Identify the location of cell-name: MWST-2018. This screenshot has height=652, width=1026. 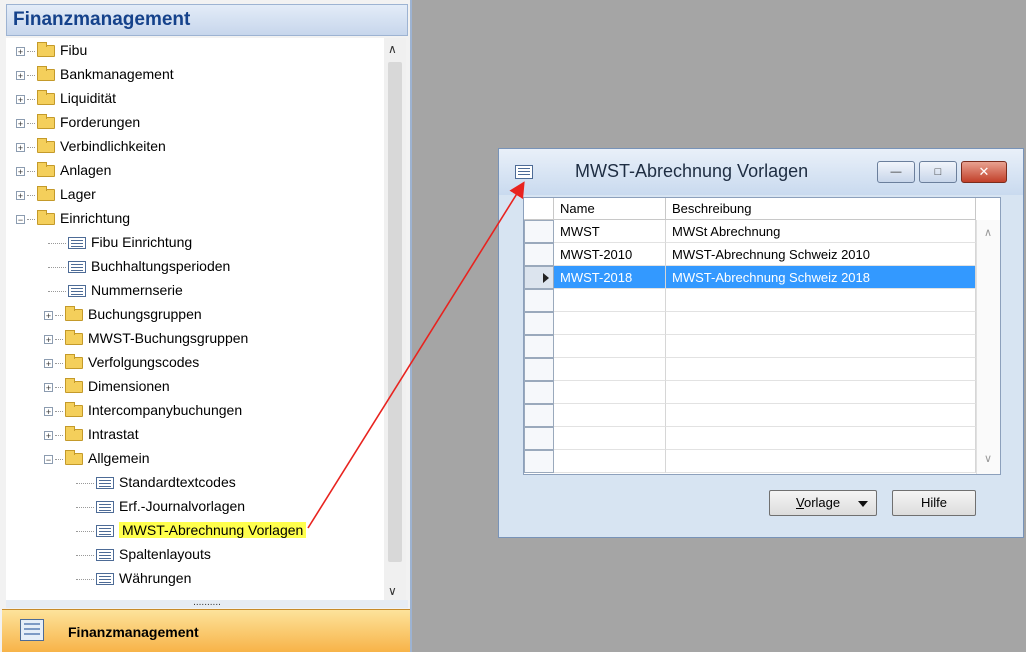
(610, 277).